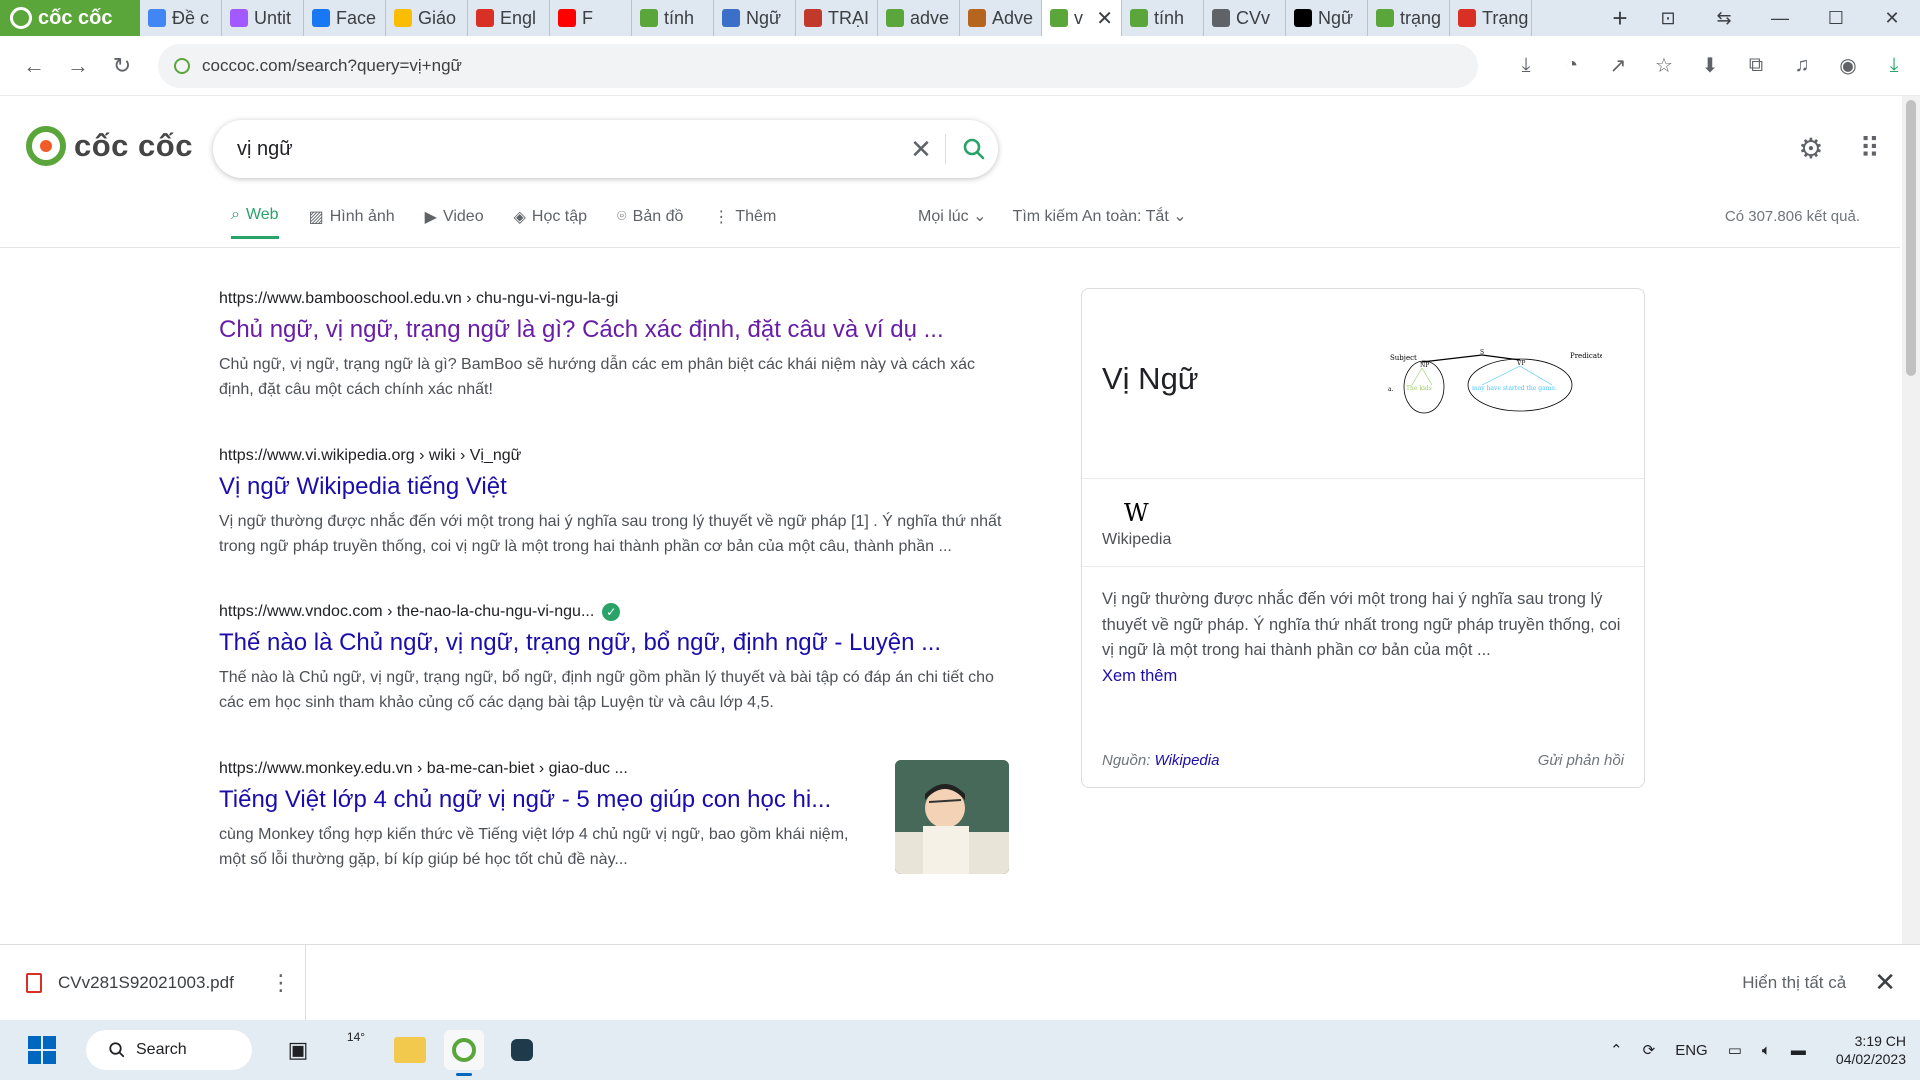  I want to click on toolbar-icons: ⤓ ◔ ↗ ☆ ⬇ ⧉ ♫ ◉ ⤓, so click(1710, 66).